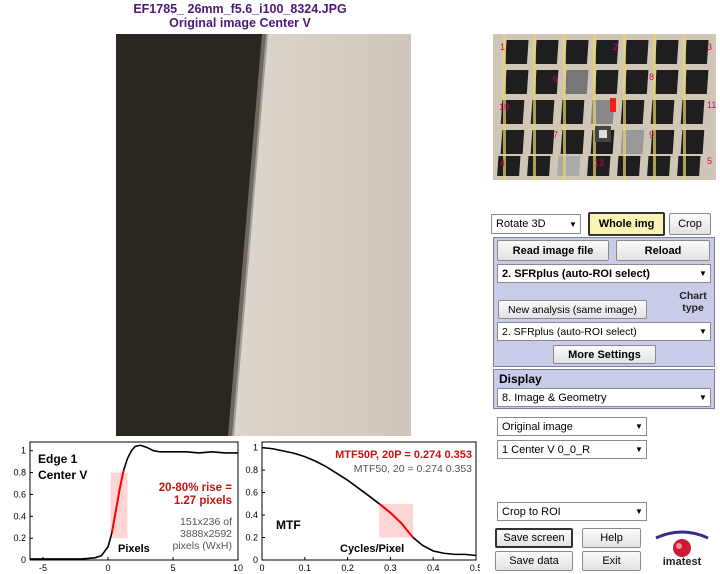  What do you see at coordinates (433, 568) in the screenshot?
I see `x-tick-label: 0.4` at bounding box center [433, 568].